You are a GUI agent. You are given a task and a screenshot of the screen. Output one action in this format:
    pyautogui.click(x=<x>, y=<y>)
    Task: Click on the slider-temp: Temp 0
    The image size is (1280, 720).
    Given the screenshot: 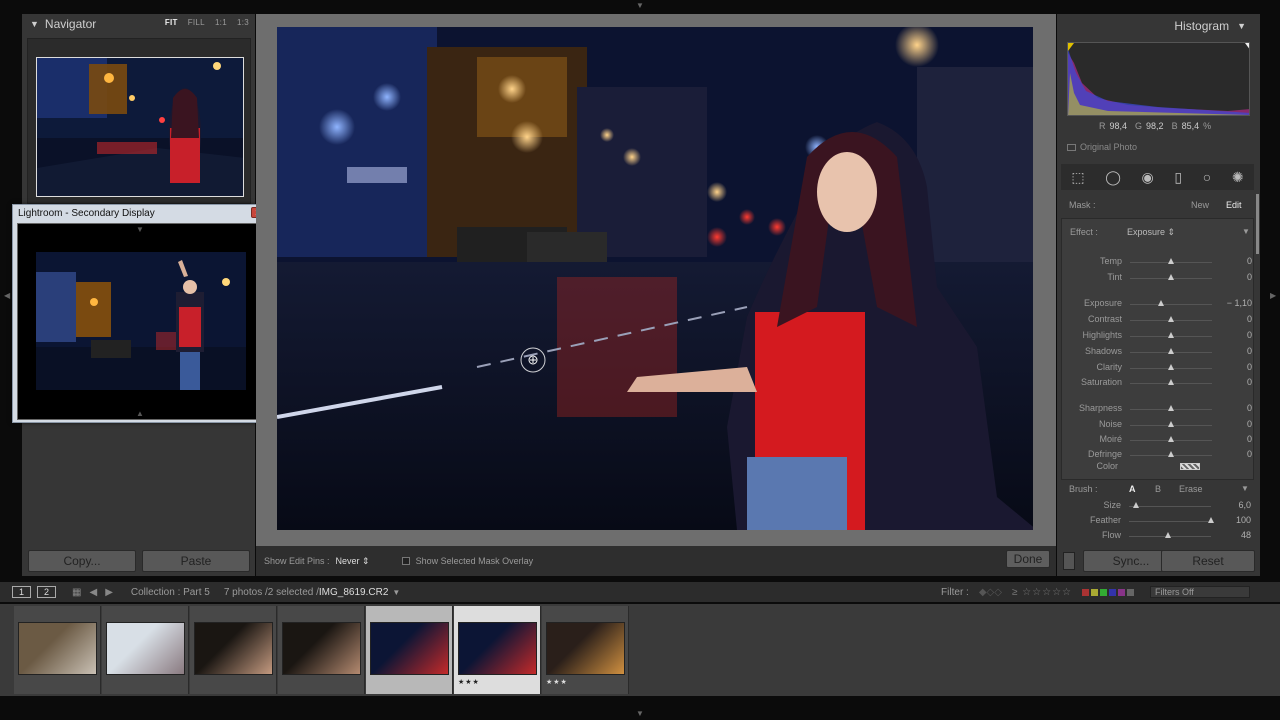 What is the action you would take?
    pyautogui.click(x=1157, y=262)
    